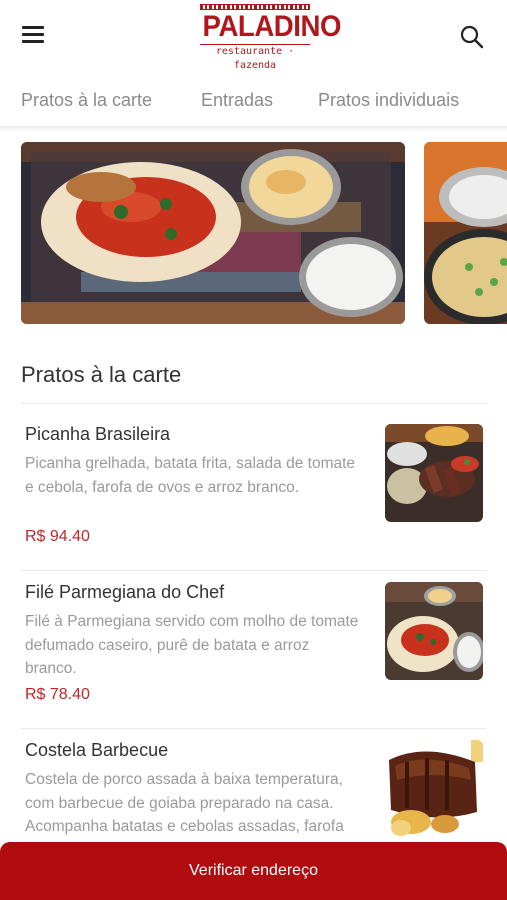 The image size is (507, 900). I want to click on search-icon, so click(472, 37).